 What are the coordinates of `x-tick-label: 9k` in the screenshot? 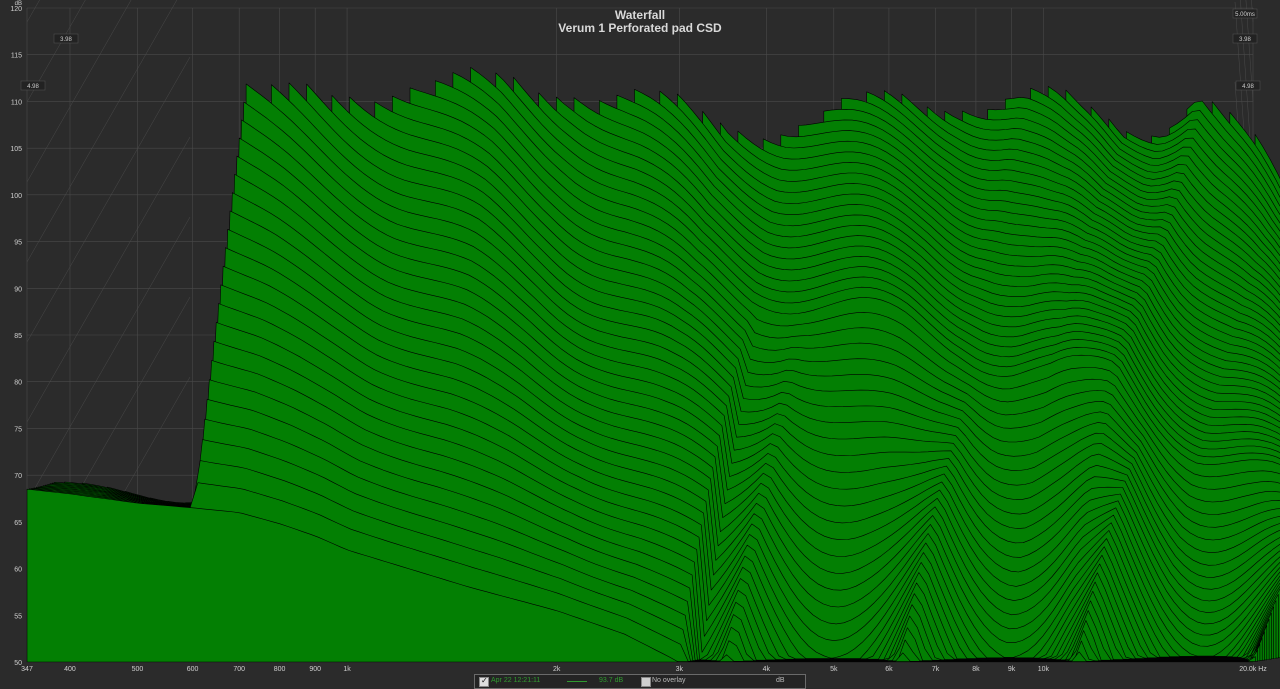 It's located at (1012, 669).